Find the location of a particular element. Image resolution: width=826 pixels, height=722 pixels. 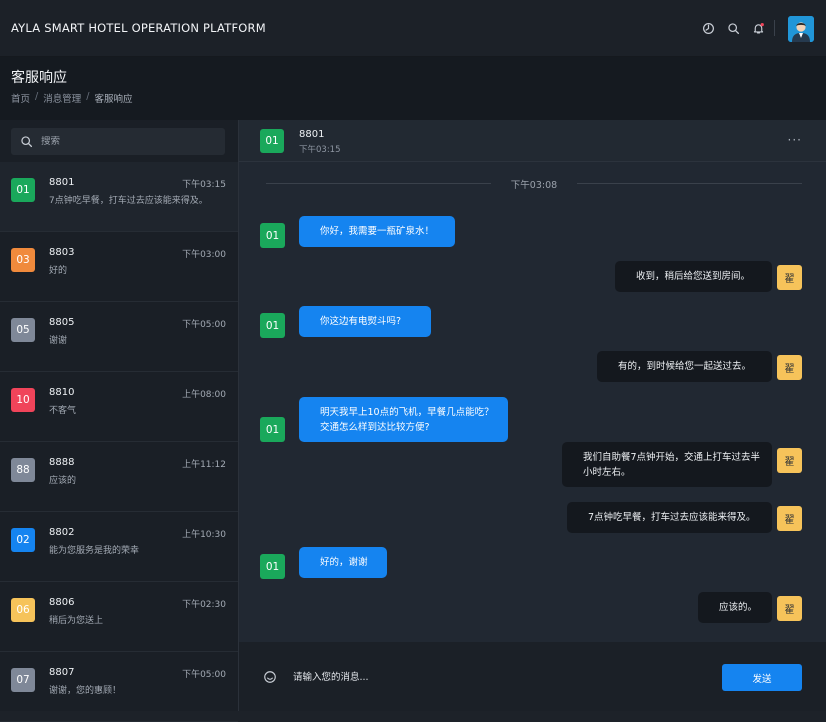

staff-message-bubble: 有的，到时候给您一起送过去。 is located at coordinates (684, 366).